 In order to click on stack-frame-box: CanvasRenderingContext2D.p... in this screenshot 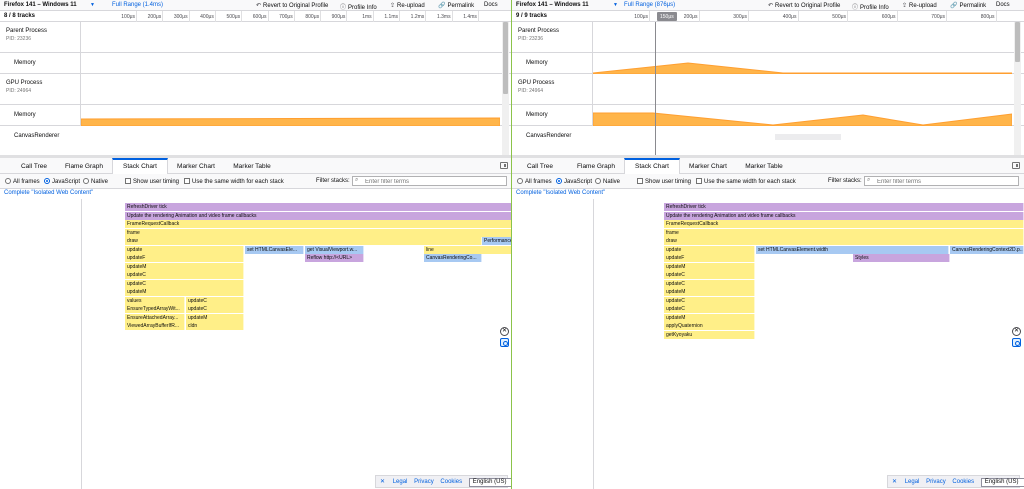, I will do `click(987, 249)`.